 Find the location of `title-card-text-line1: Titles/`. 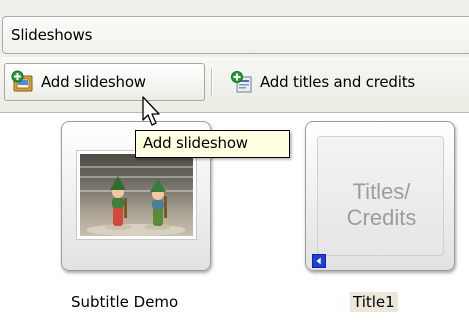

title-card-text-line1: Titles/ is located at coordinates (381, 191).